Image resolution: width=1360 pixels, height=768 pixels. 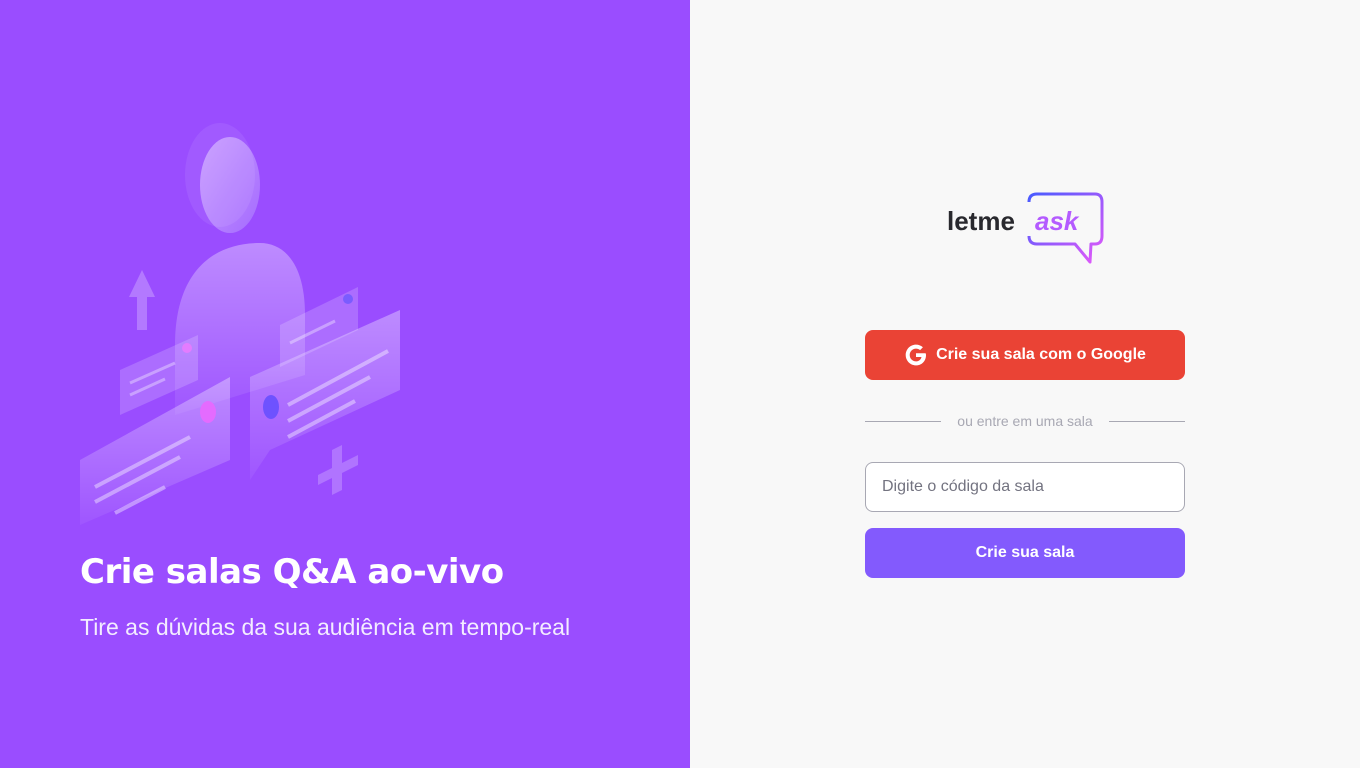 What do you see at coordinates (903, 421) in the screenshot?
I see `separator-line-left` at bounding box center [903, 421].